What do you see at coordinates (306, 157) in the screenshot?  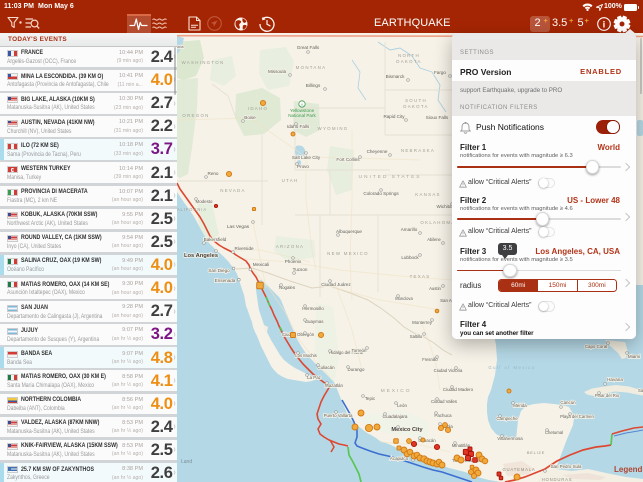 I see `svg-text: Salt Lake City` at bounding box center [306, 157].